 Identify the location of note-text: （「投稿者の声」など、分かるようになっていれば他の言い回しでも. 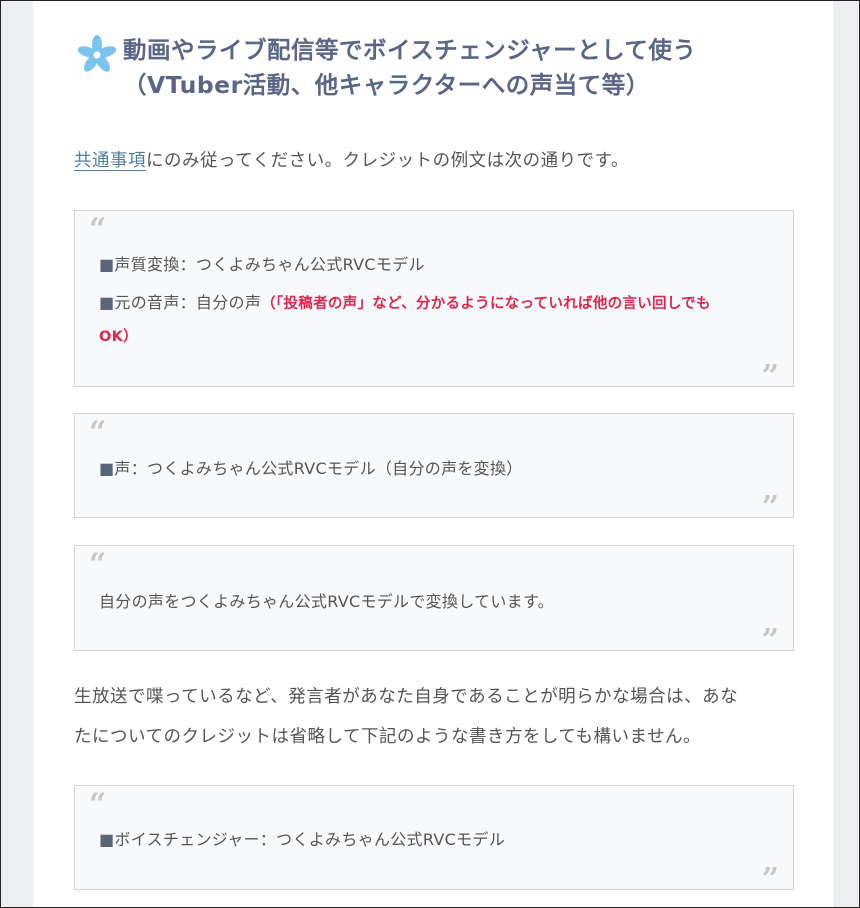
(486, 304).